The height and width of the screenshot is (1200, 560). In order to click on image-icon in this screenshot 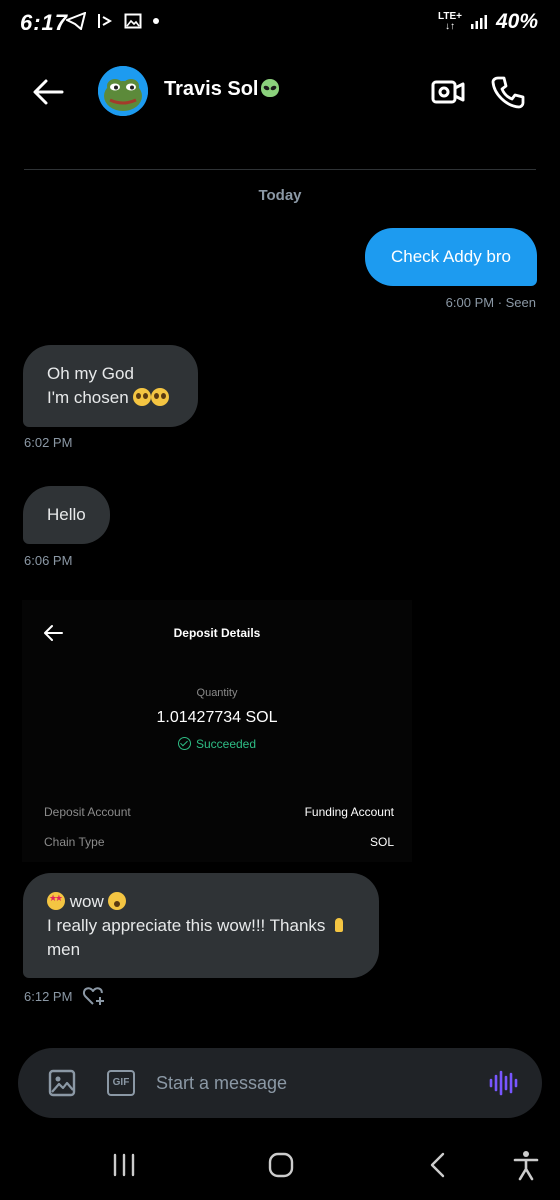, I will do `click(62, 1083)`.